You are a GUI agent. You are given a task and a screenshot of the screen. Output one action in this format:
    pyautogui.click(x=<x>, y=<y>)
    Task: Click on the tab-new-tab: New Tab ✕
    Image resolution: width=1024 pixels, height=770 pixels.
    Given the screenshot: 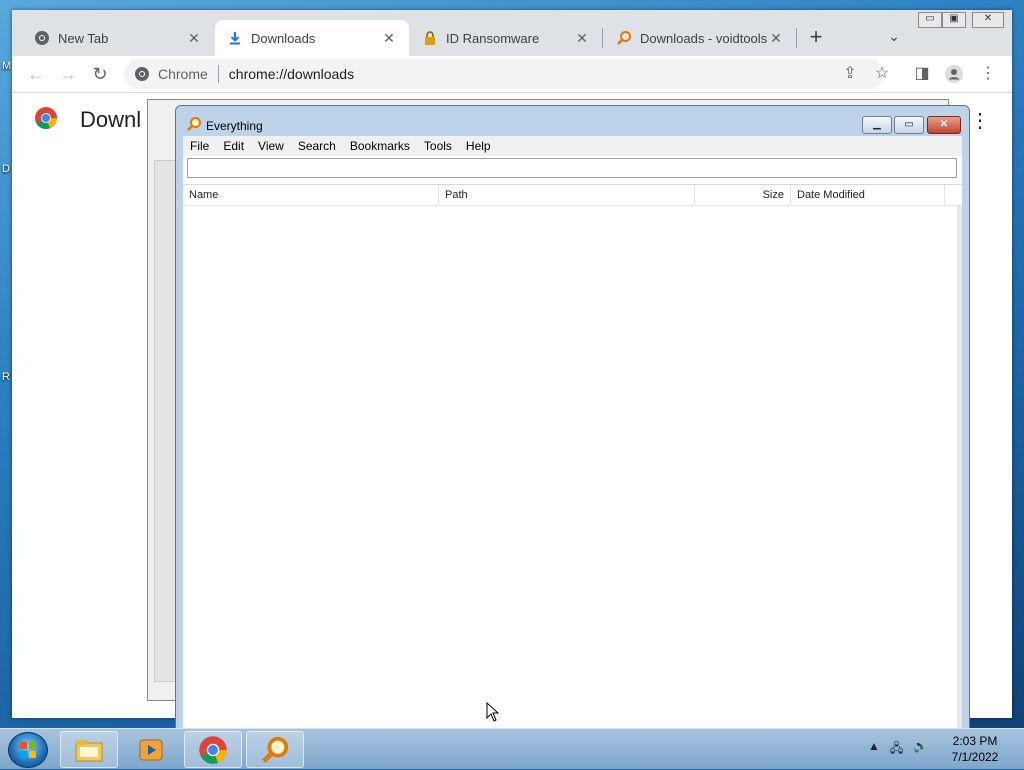 What is the action you would take?
    pyautogui.click(x=118, y=38)
    